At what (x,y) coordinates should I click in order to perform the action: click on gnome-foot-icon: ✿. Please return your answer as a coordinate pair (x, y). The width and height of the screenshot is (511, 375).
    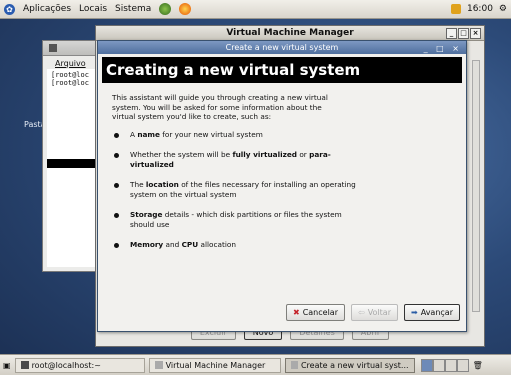
    Looking at the image, I should click on (9, 9).